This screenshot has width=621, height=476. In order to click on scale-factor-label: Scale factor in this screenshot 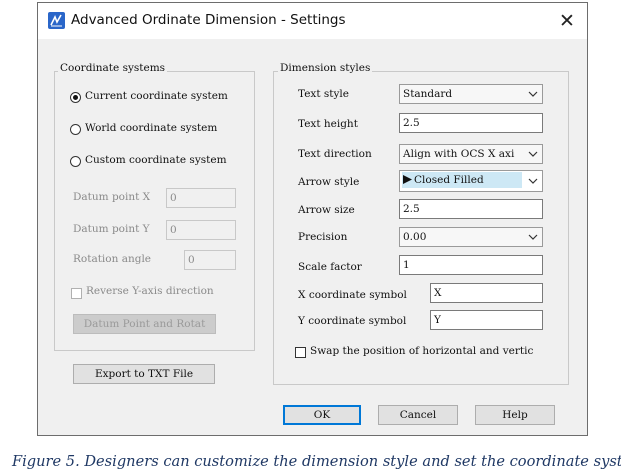, I will do `click(330, 267)`.